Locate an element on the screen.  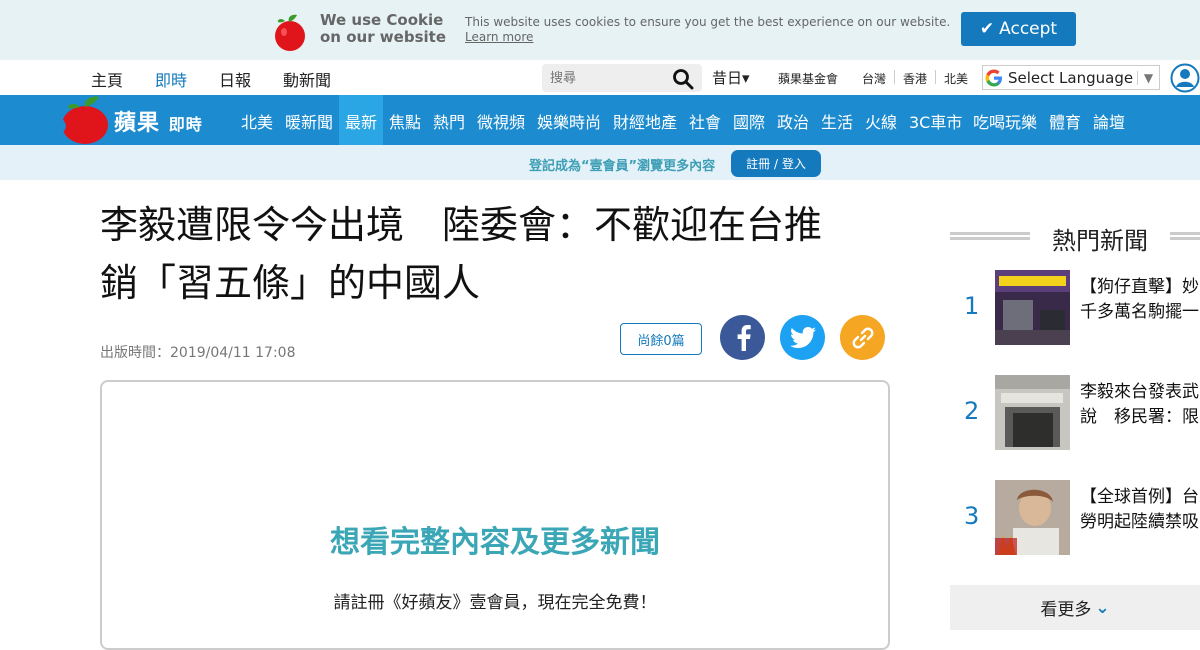
category-item: 娛樂時尚 is located at coordinates (569, 121).